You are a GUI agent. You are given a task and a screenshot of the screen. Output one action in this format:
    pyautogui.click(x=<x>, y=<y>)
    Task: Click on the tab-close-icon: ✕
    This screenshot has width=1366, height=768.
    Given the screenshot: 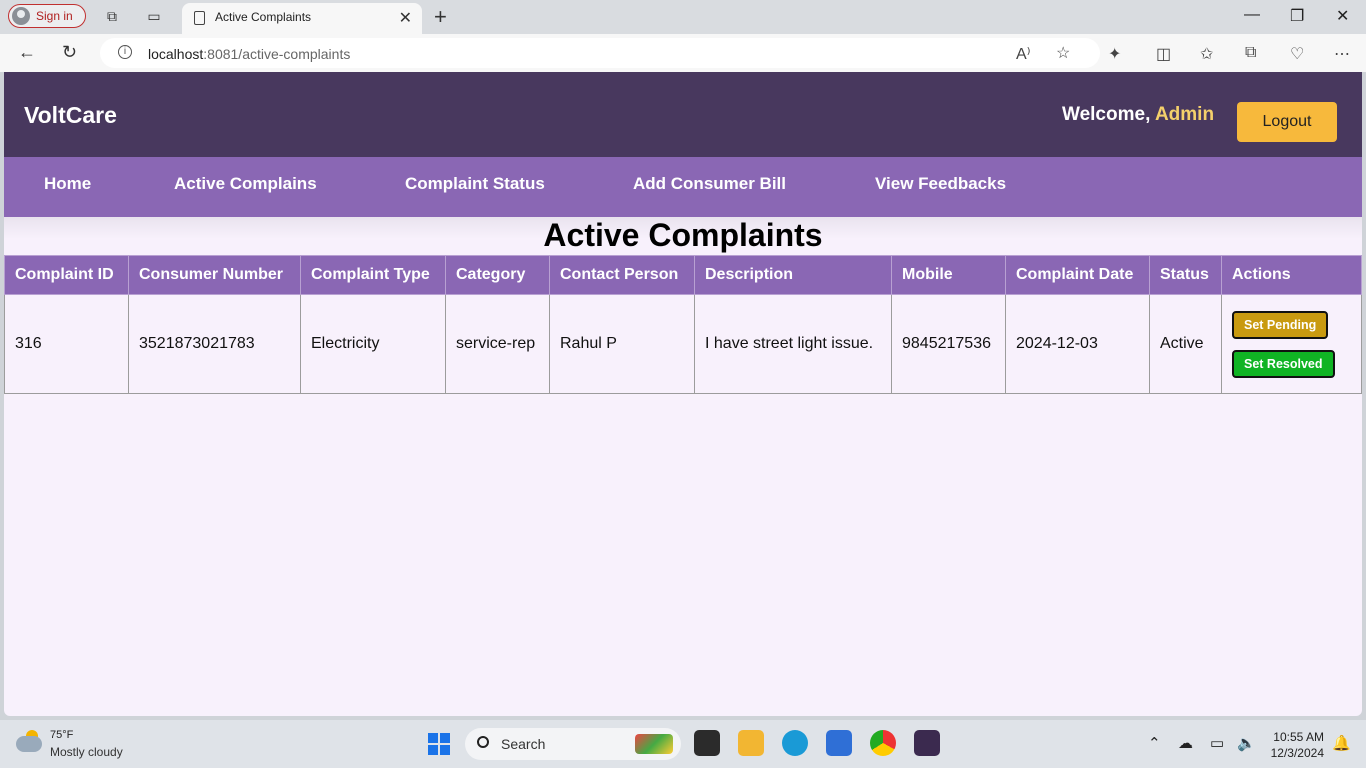 What is the action you would take?
    pyautogui.click(x=405, y=18)
    